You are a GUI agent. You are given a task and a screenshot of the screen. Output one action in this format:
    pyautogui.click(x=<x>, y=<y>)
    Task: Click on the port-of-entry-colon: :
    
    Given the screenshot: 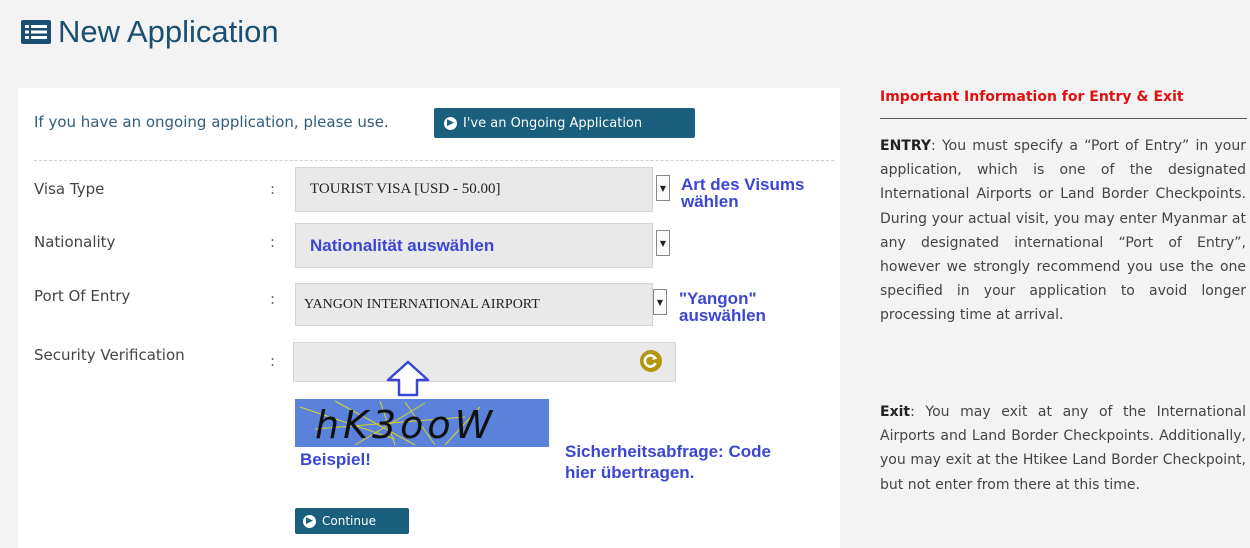 What is the action you would take?
    pyautogui.click(x=273, y=299)
    